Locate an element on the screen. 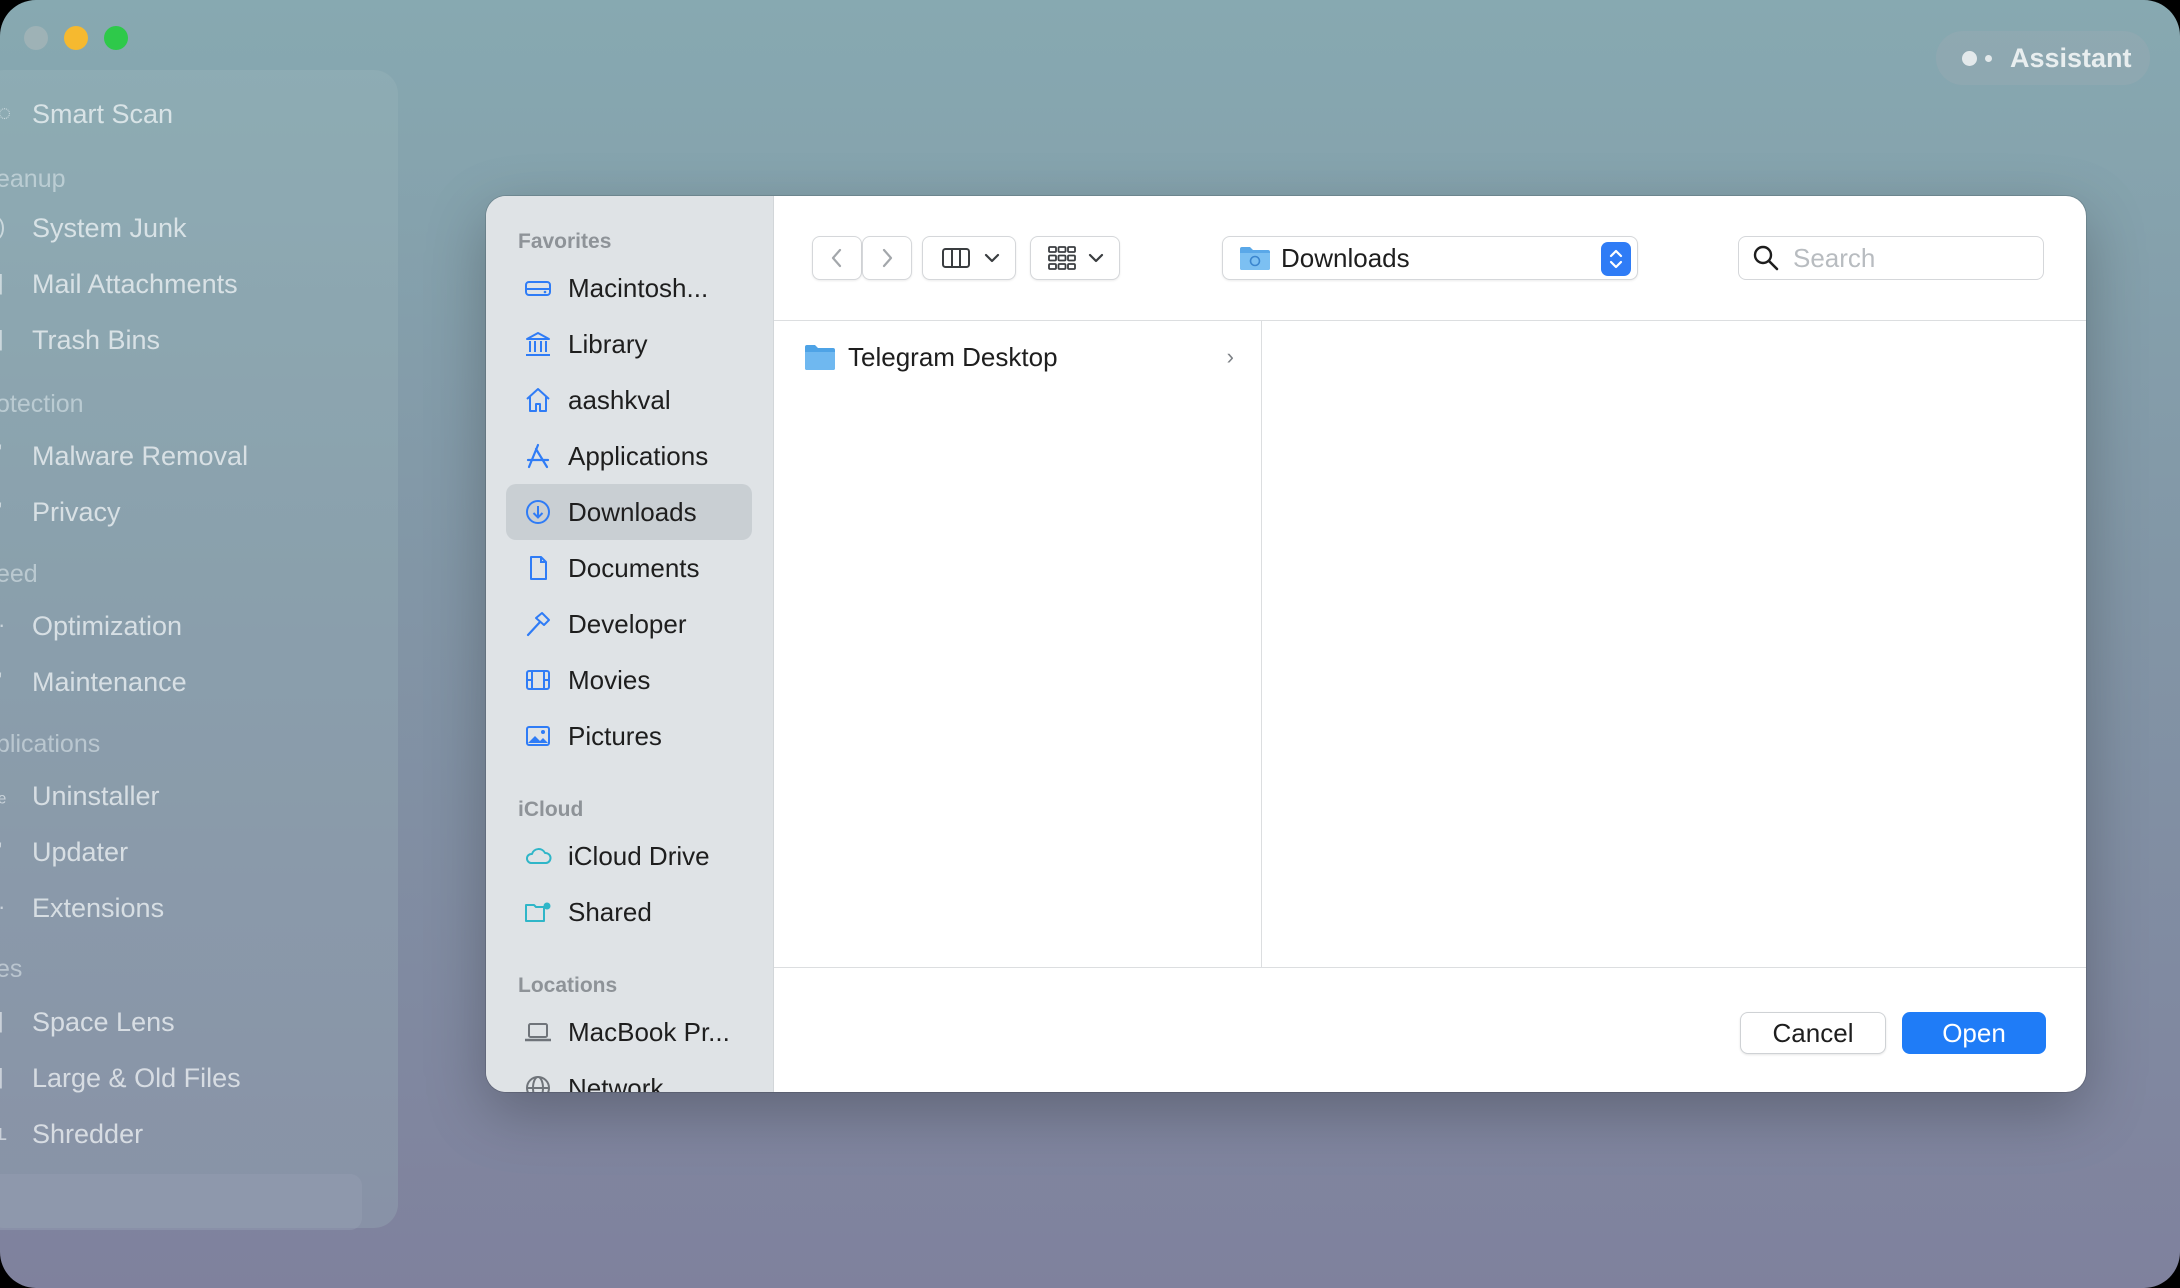  app-sidebar-selection is located at coordinates (181, 1202).